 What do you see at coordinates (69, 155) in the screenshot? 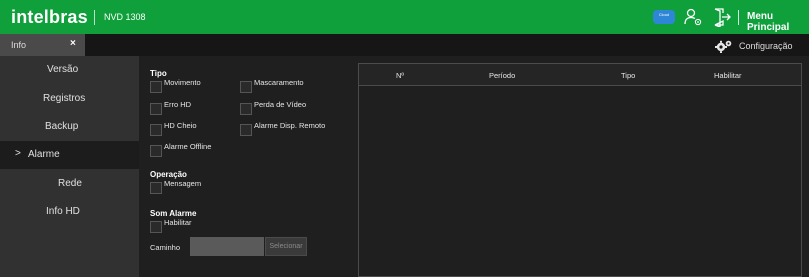
I see `sidebar-item-alarme: > Alarme` at bounding box center [69, 155].